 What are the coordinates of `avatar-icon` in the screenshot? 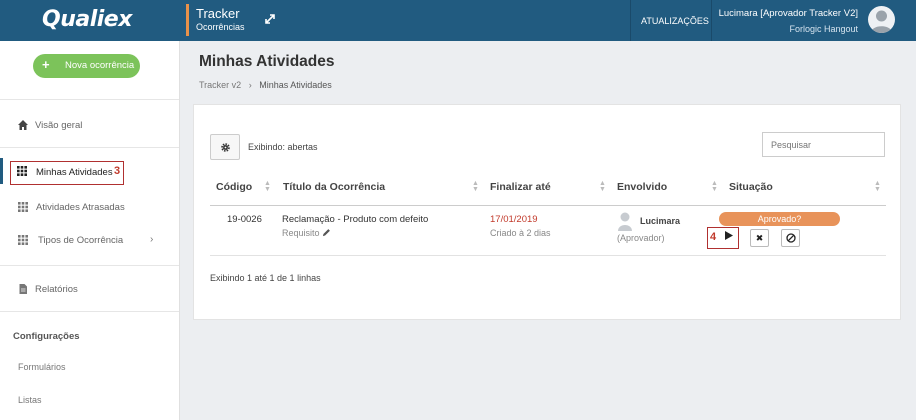 It's located at (881, 21).